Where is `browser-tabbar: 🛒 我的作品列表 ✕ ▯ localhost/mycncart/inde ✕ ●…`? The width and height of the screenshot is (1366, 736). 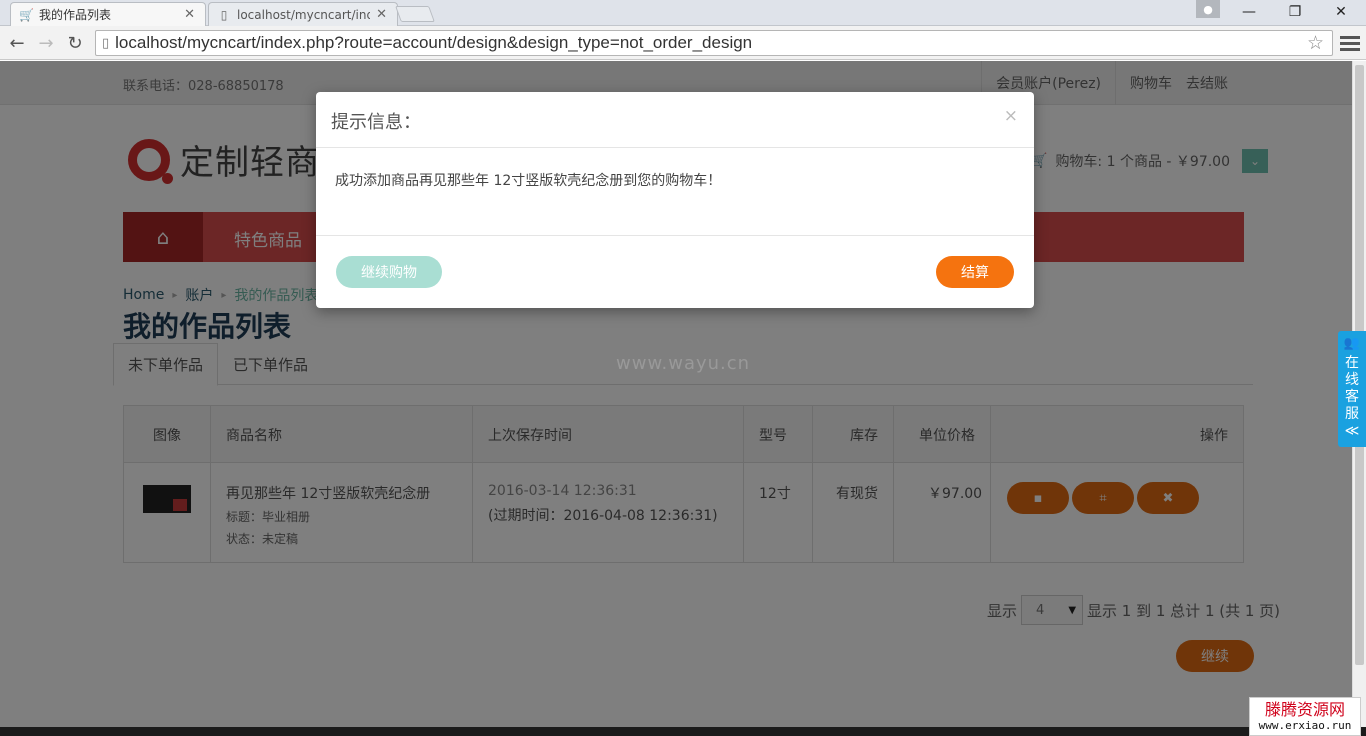
browser-tabbar: 🛒 我的作品列表 ✕ ▯ localhost/mycncart/inde ✕ ●… is located at coordinates (683, 13).